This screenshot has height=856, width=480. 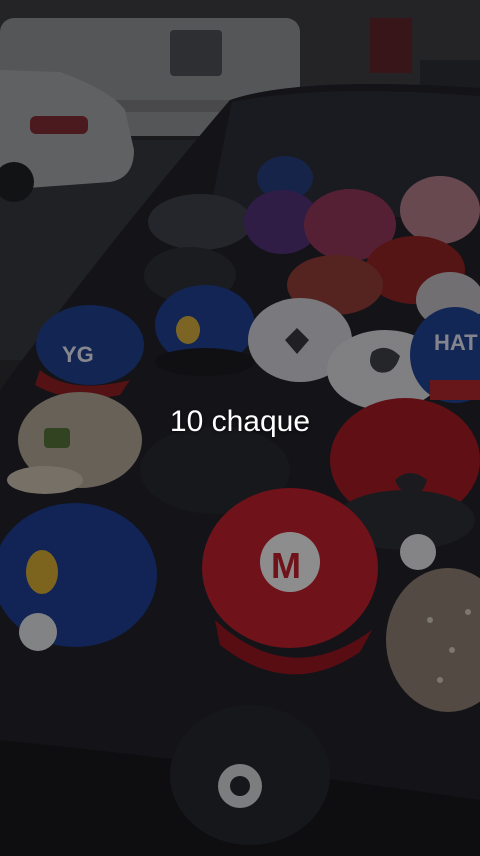 I want to click on price-caption: 10 chaque, so click(x=240, y=421).